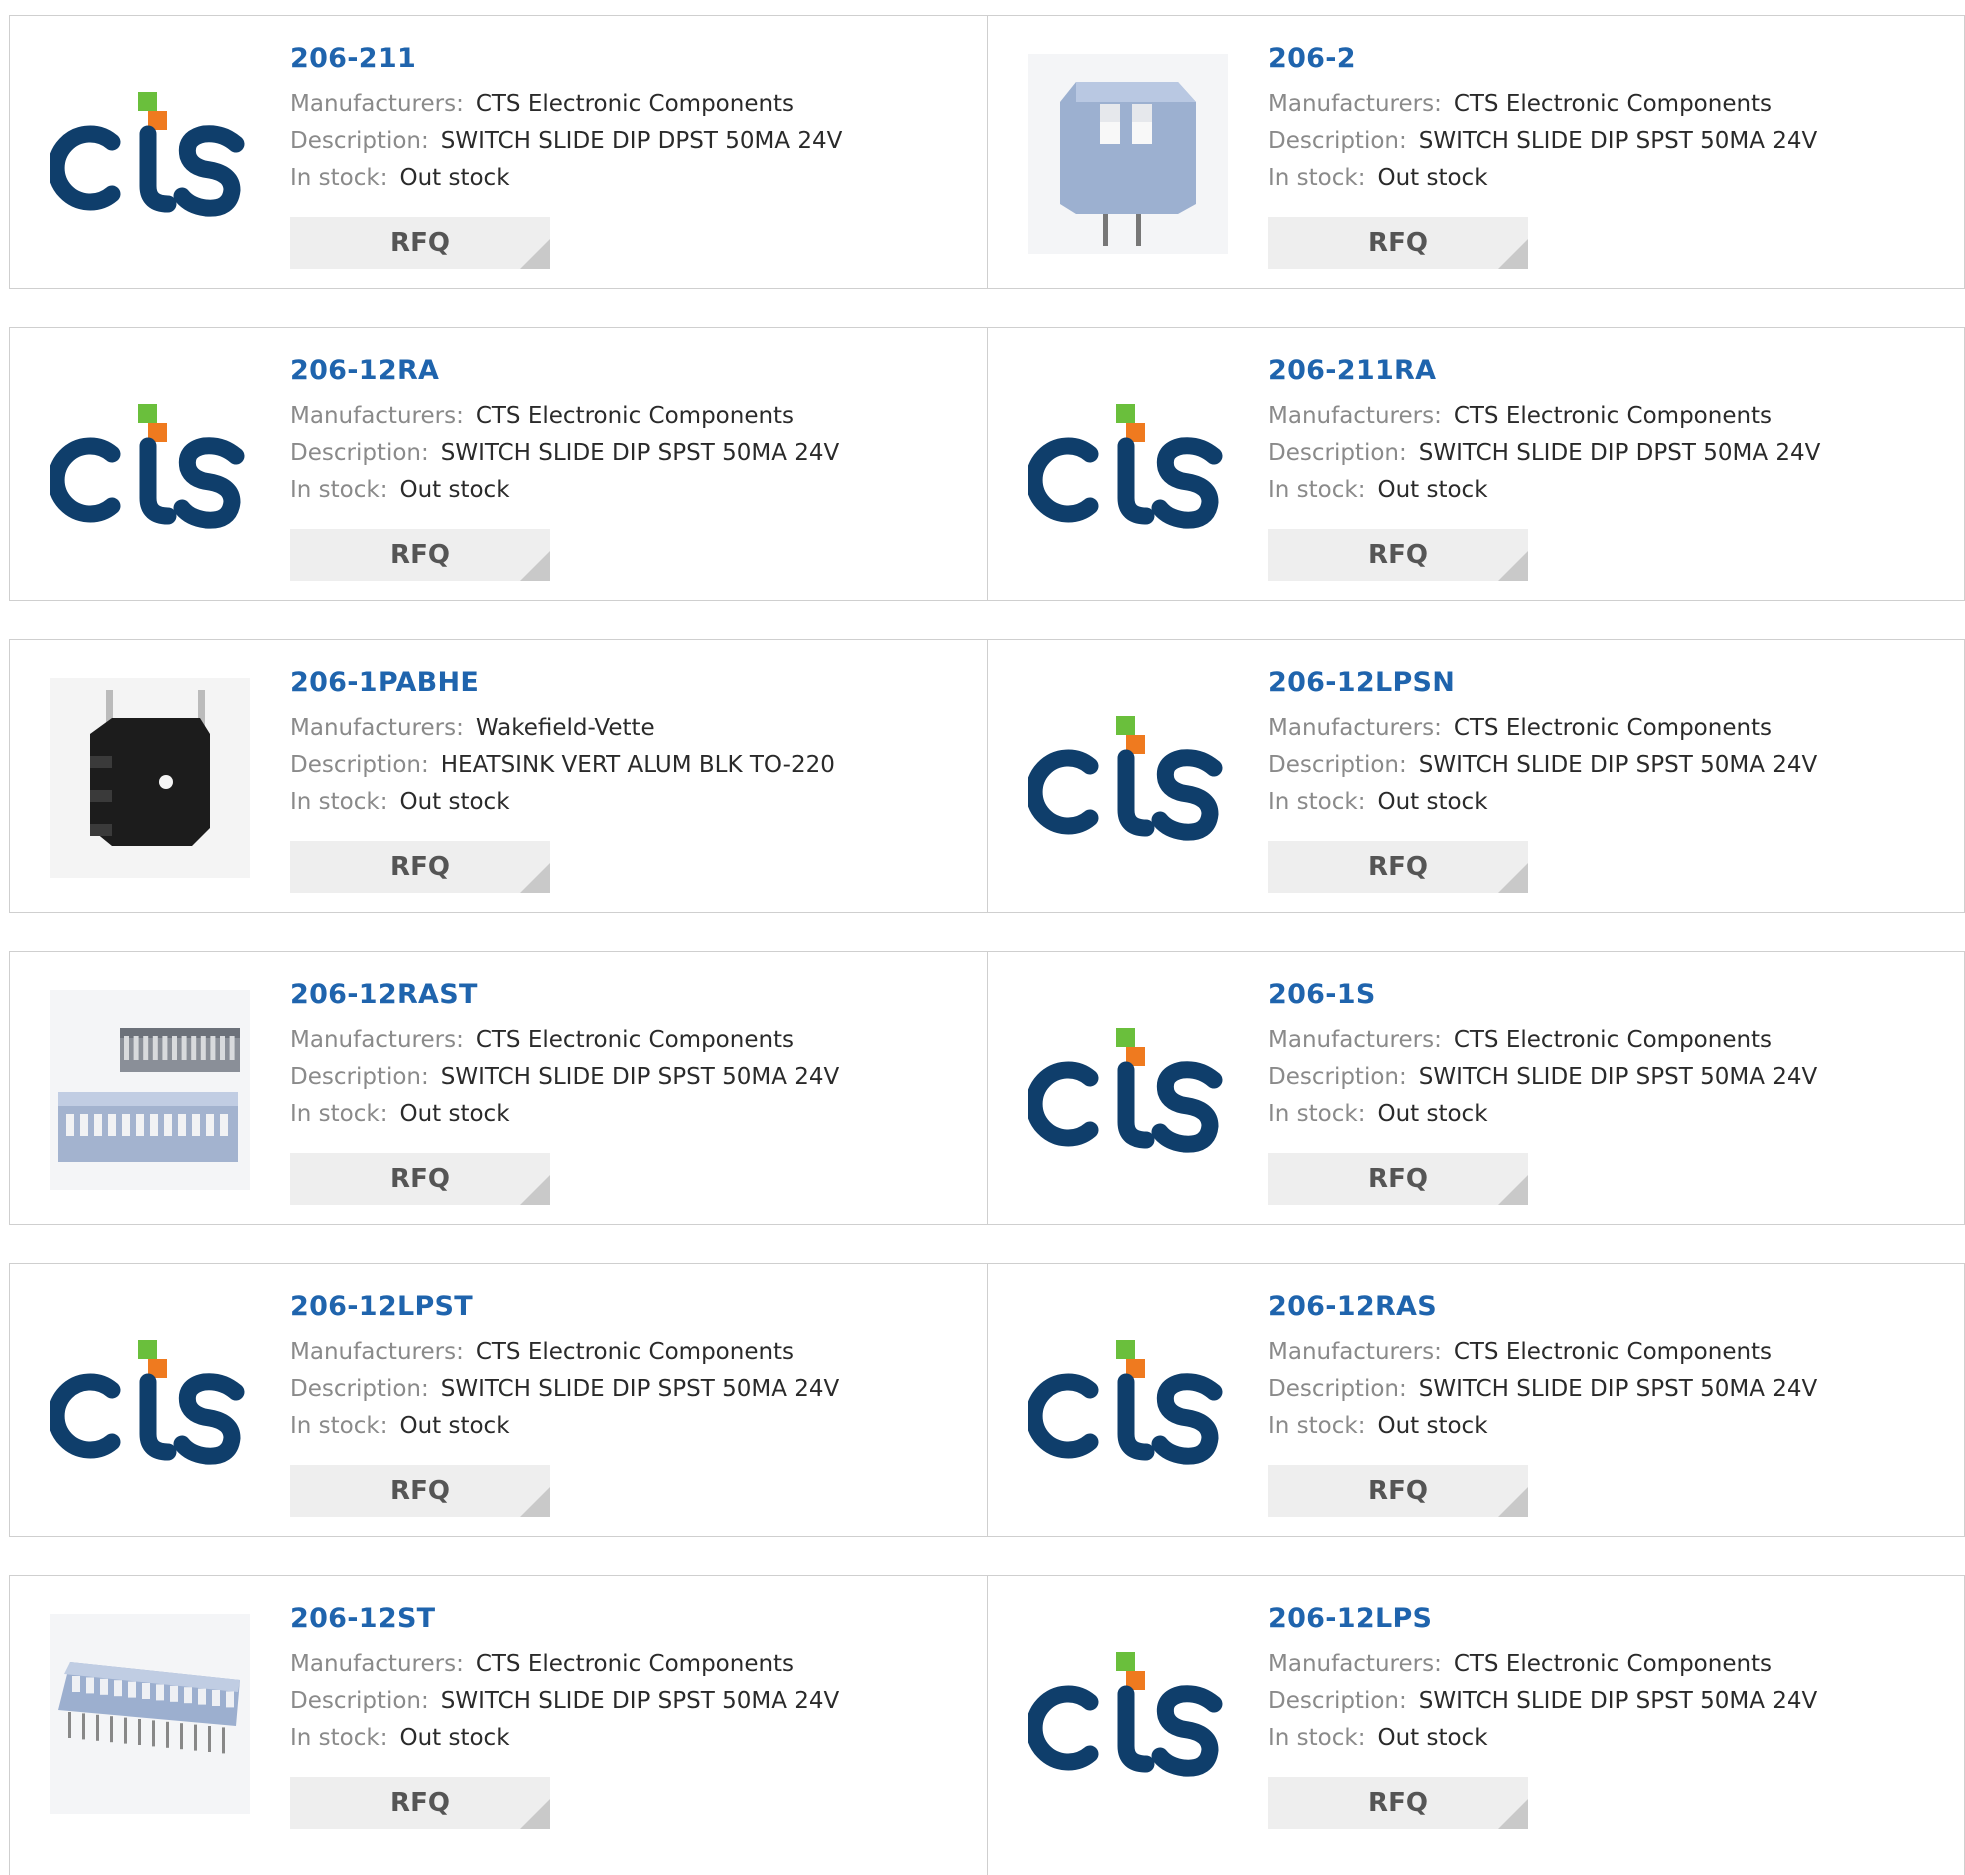 The height and width of the screenshot is (1875, 1965). I want to click on dip-switch-array-icon, so click(150, 1714).